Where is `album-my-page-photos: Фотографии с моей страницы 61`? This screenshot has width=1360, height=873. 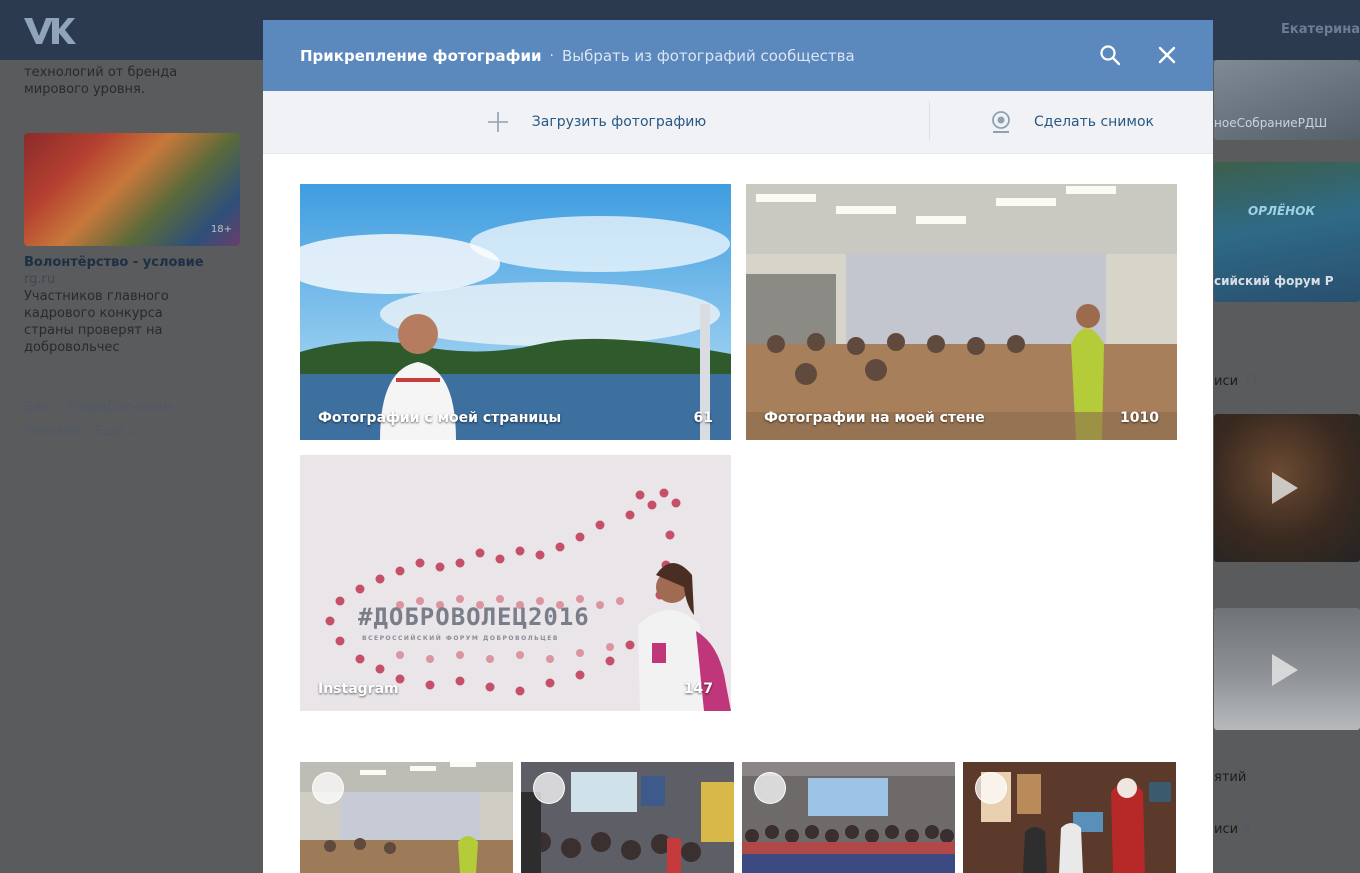 album-my-page-photos: Фотографии с моей страницы 61 is located at coordinates (515, 312).